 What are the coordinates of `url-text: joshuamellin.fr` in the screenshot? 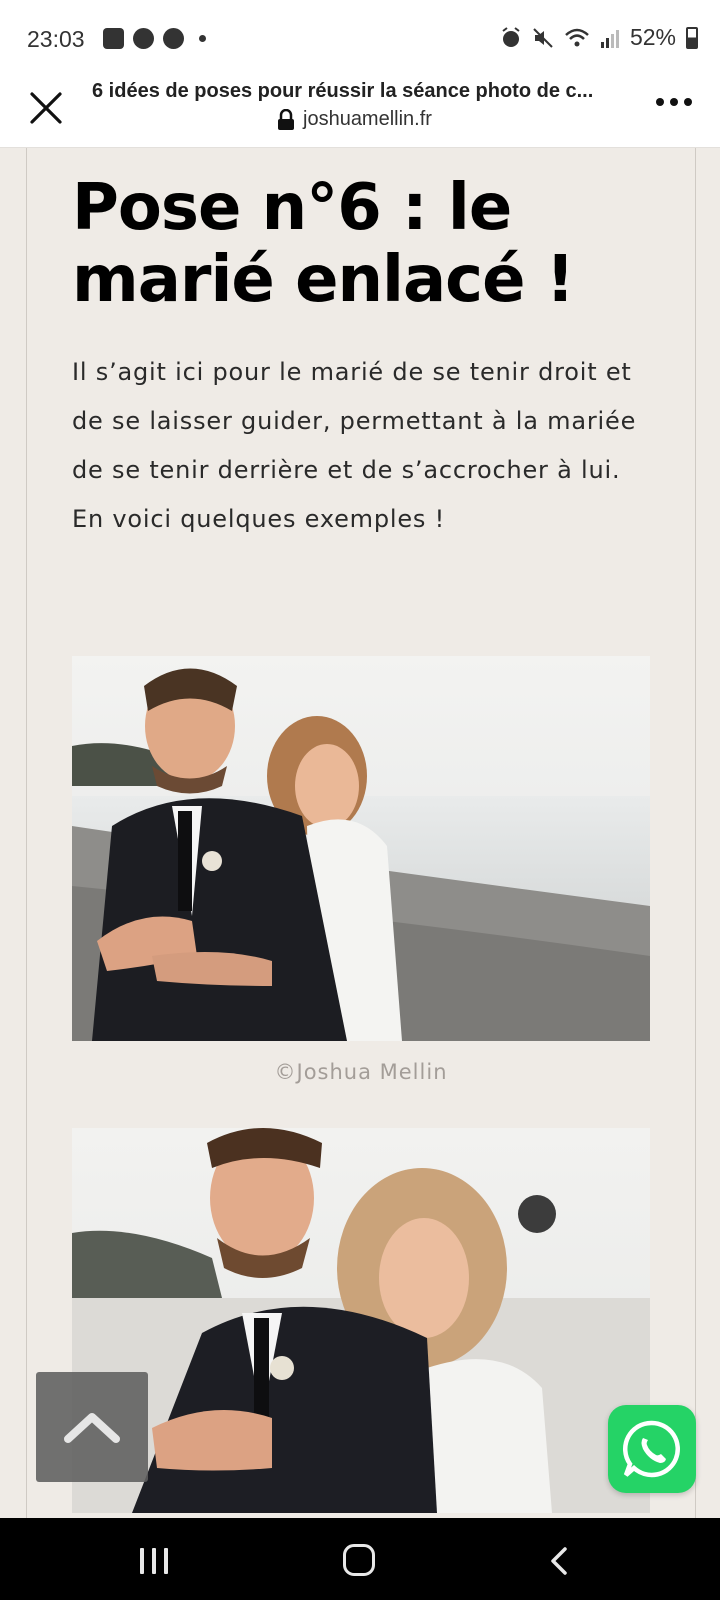 It's located at (367, 119).